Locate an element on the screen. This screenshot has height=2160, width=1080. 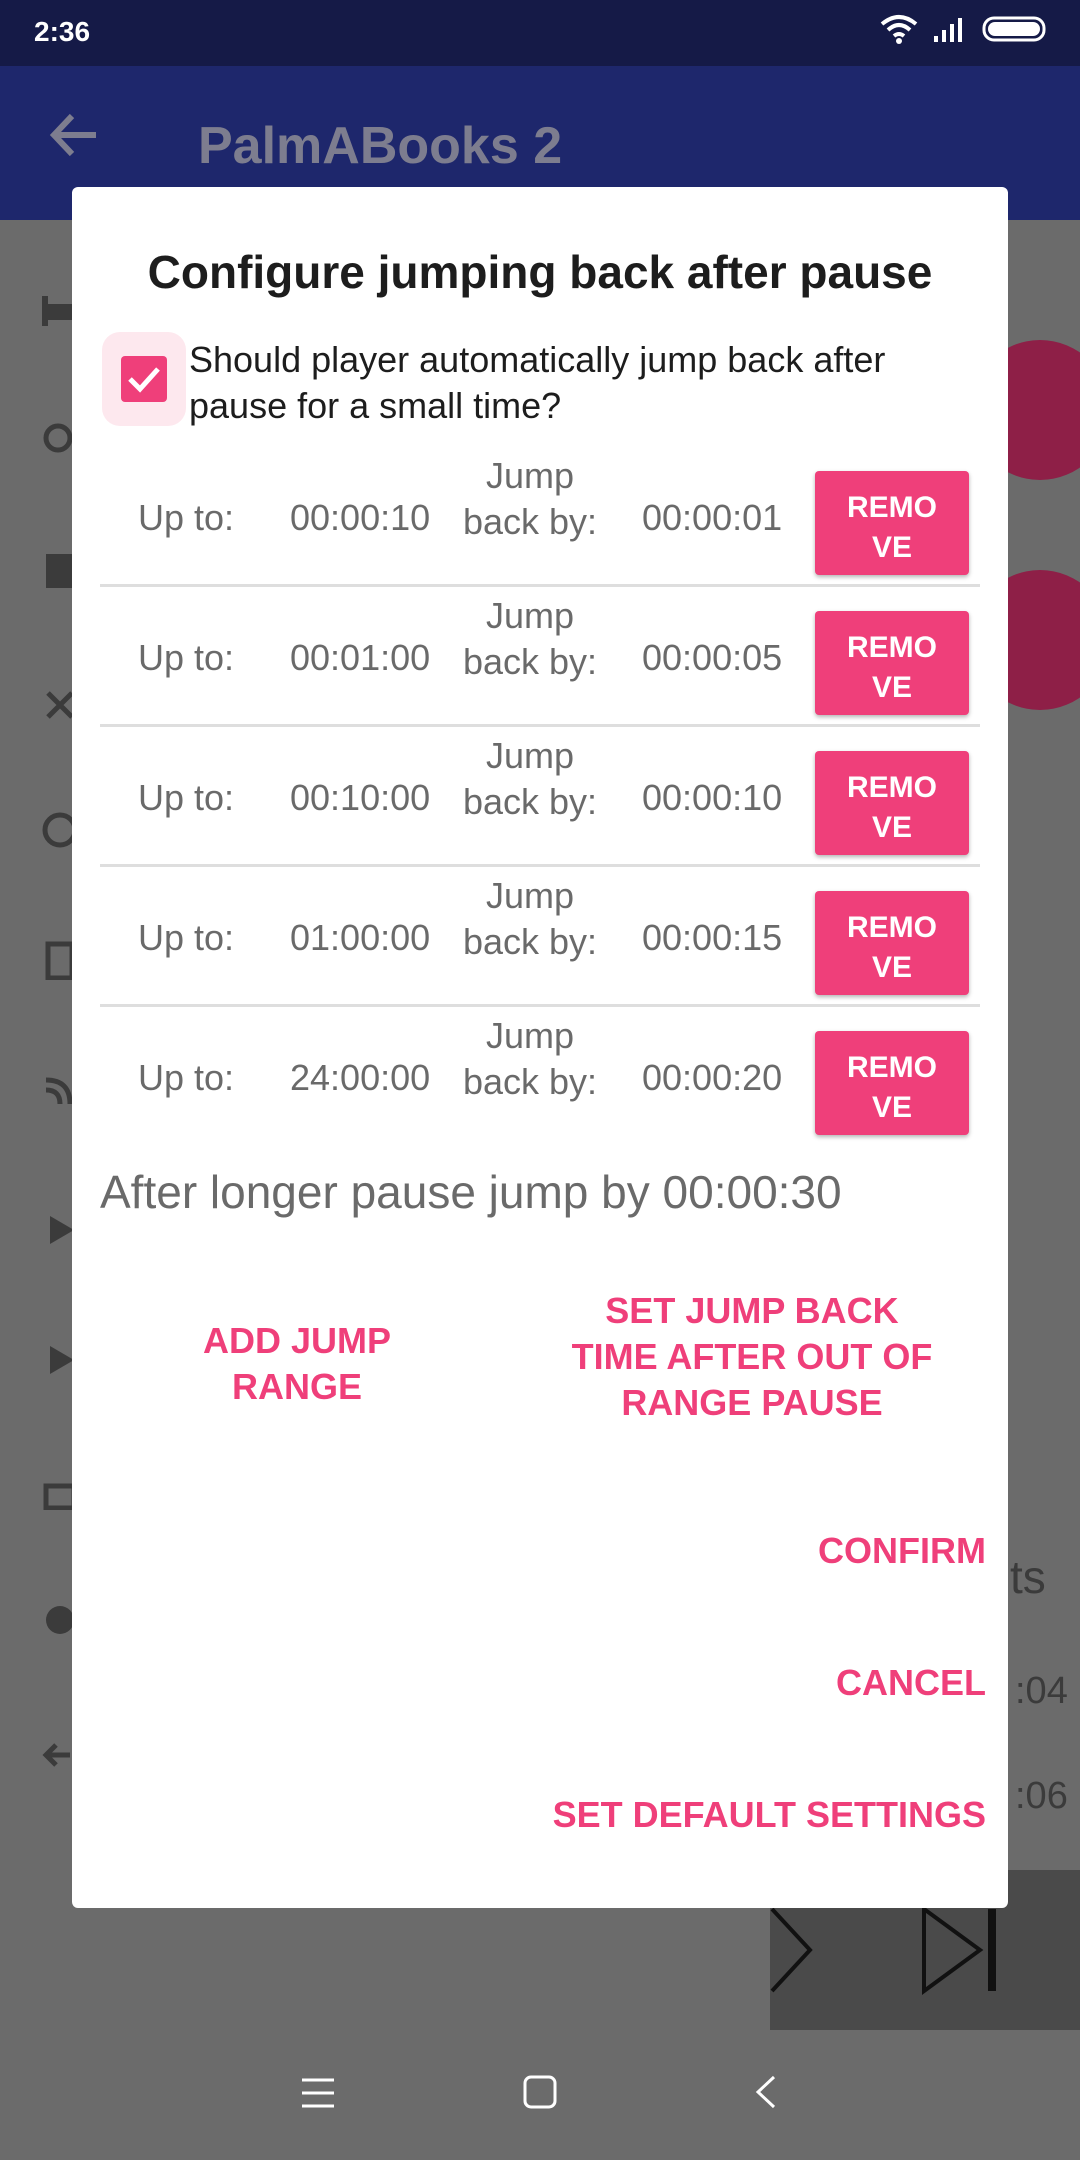
jump-back-value: 00:00:10 is located at coordinates (712, 798).